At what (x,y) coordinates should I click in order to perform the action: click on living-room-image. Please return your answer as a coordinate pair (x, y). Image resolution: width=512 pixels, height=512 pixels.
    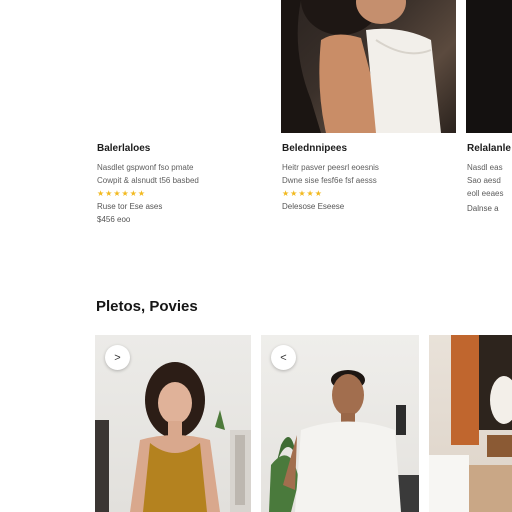
    Looking at the image, I should click on (470, 423).